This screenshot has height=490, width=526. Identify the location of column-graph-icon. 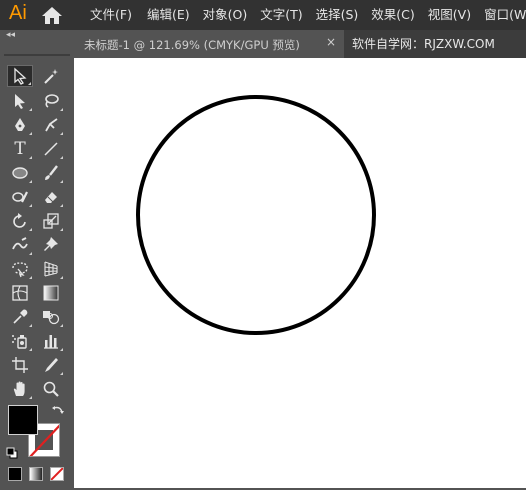
(51, 342).